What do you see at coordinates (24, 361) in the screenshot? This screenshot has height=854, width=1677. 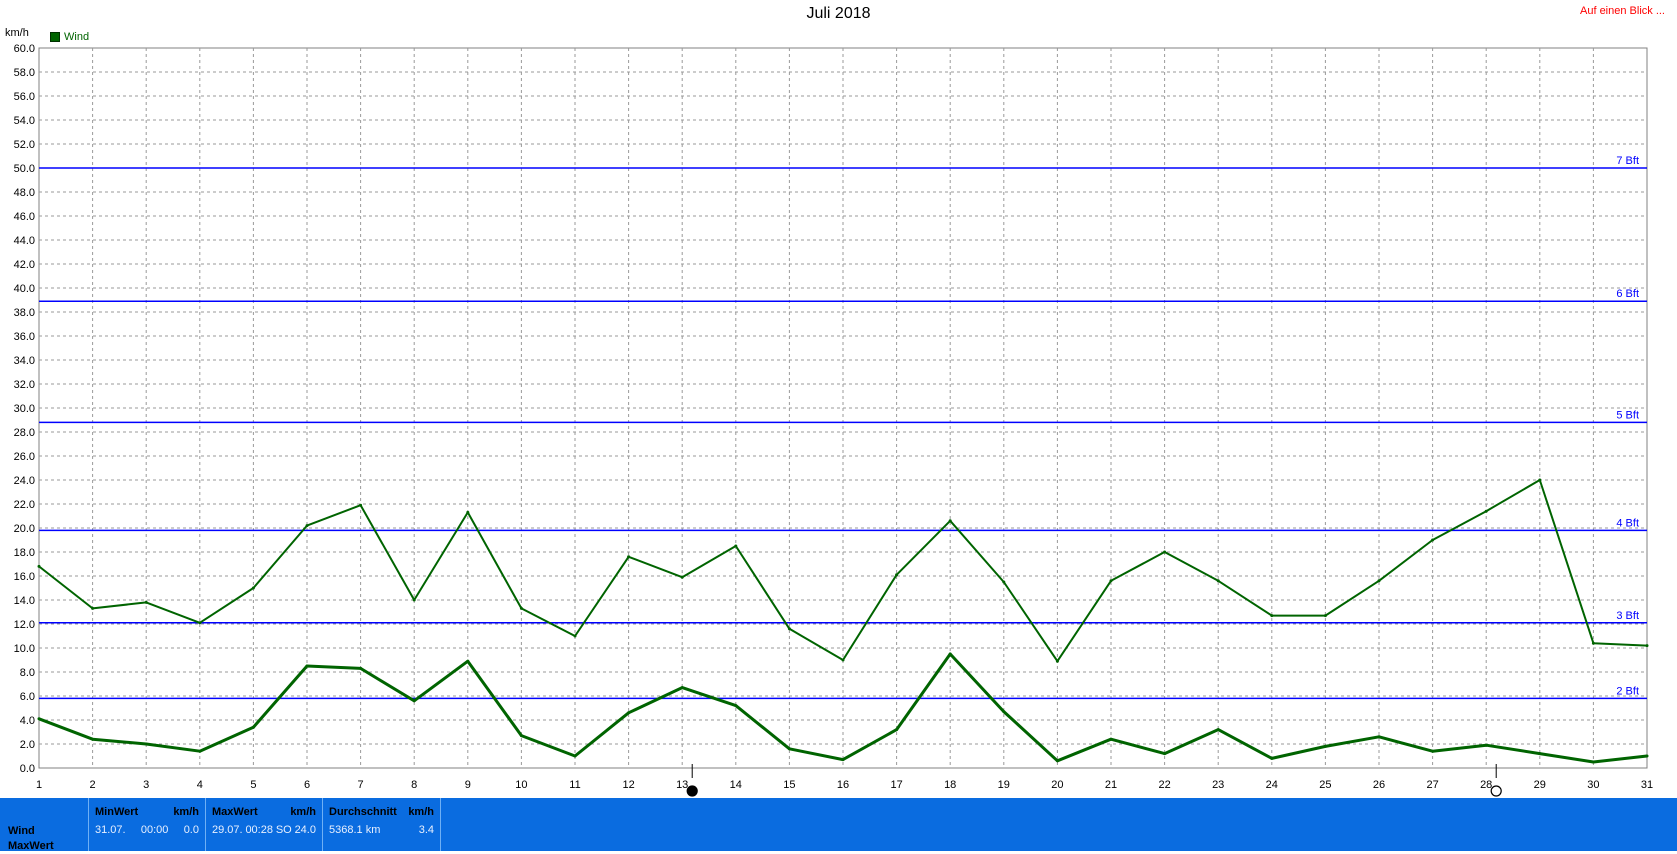 I see `y-tick-label: 34.0` at bounding box center [24, 361].